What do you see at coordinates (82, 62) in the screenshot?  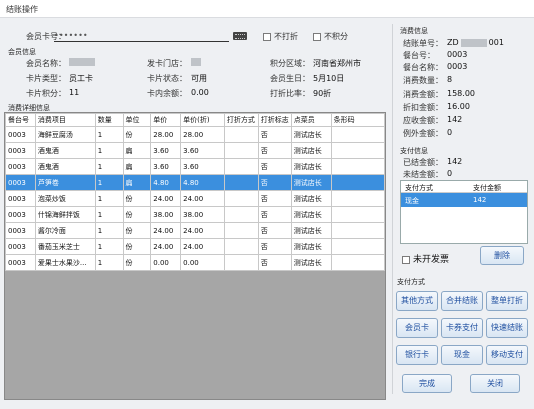 I see `member-name-value-masked` at bounding box center [82, 62].